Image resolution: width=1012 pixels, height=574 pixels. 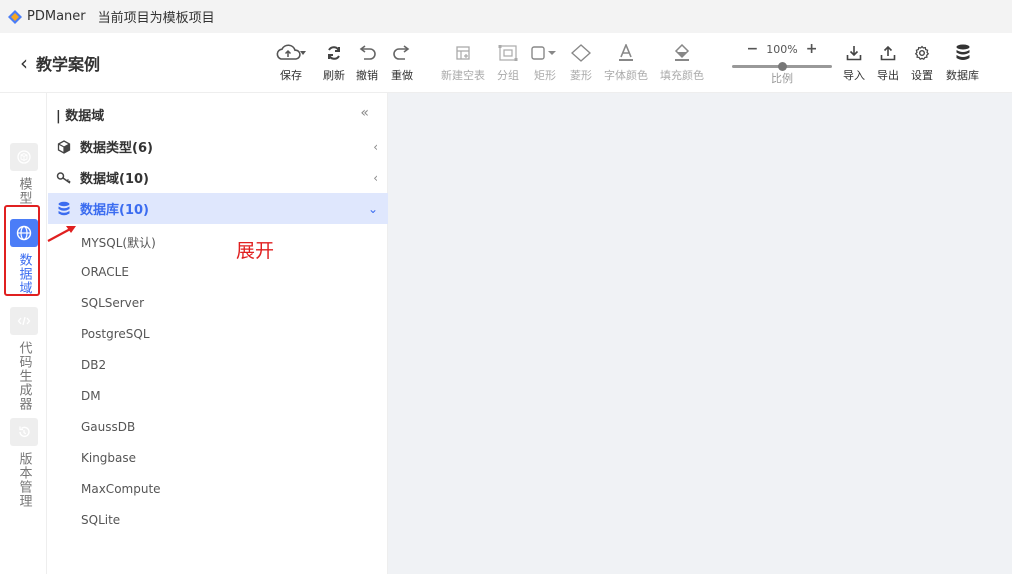 I want to click on zoom-out-button: −, so click(x=753, y=49).